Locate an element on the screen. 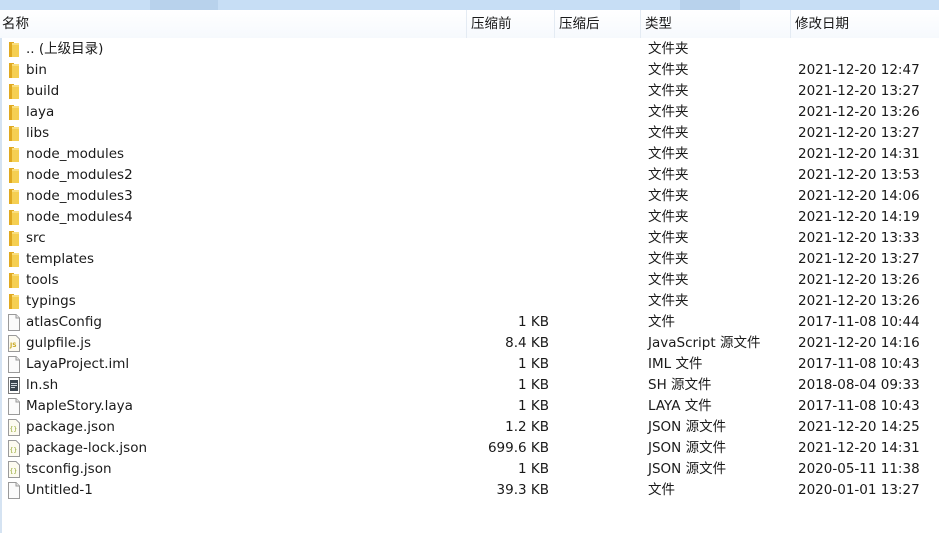 The width and height of the screenshot is (939, 533). column-header-type: 类型 is located at coordinates (715, 24).